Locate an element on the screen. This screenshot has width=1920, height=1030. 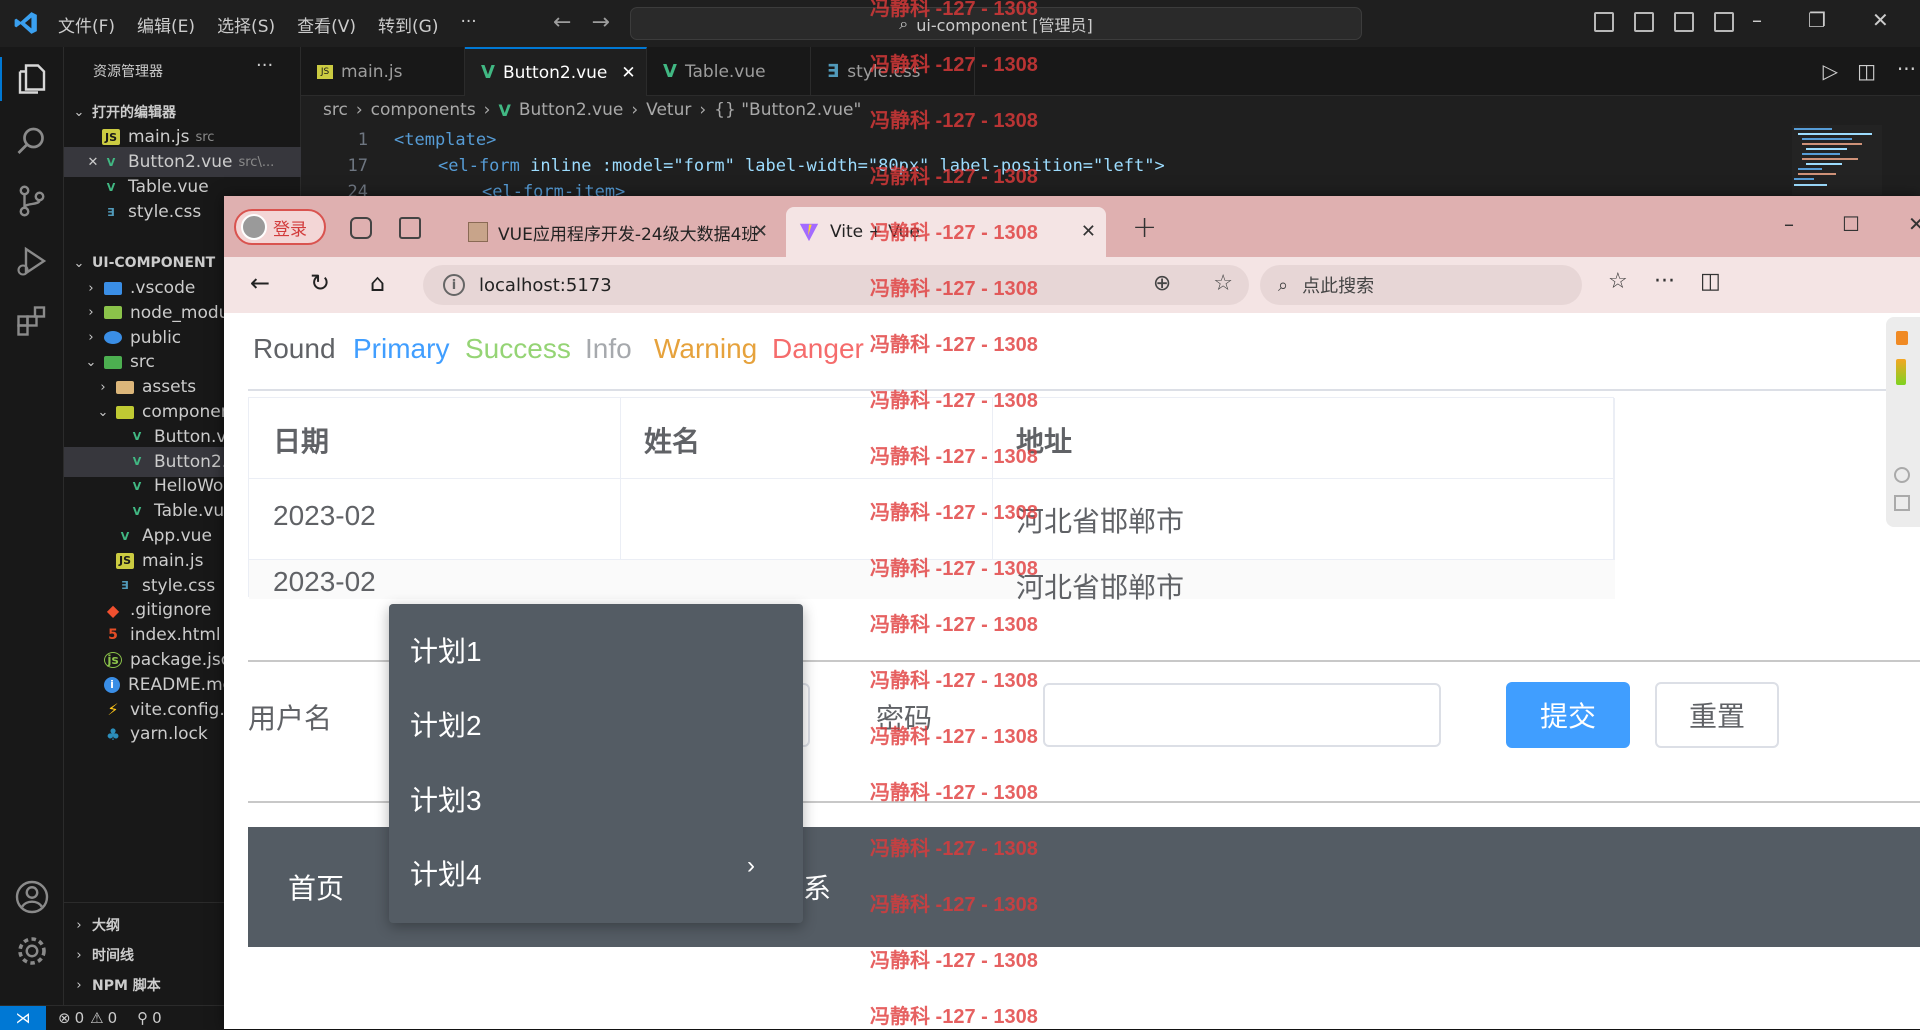
reset-button: 重置 is located at coordinates (1717, 715).